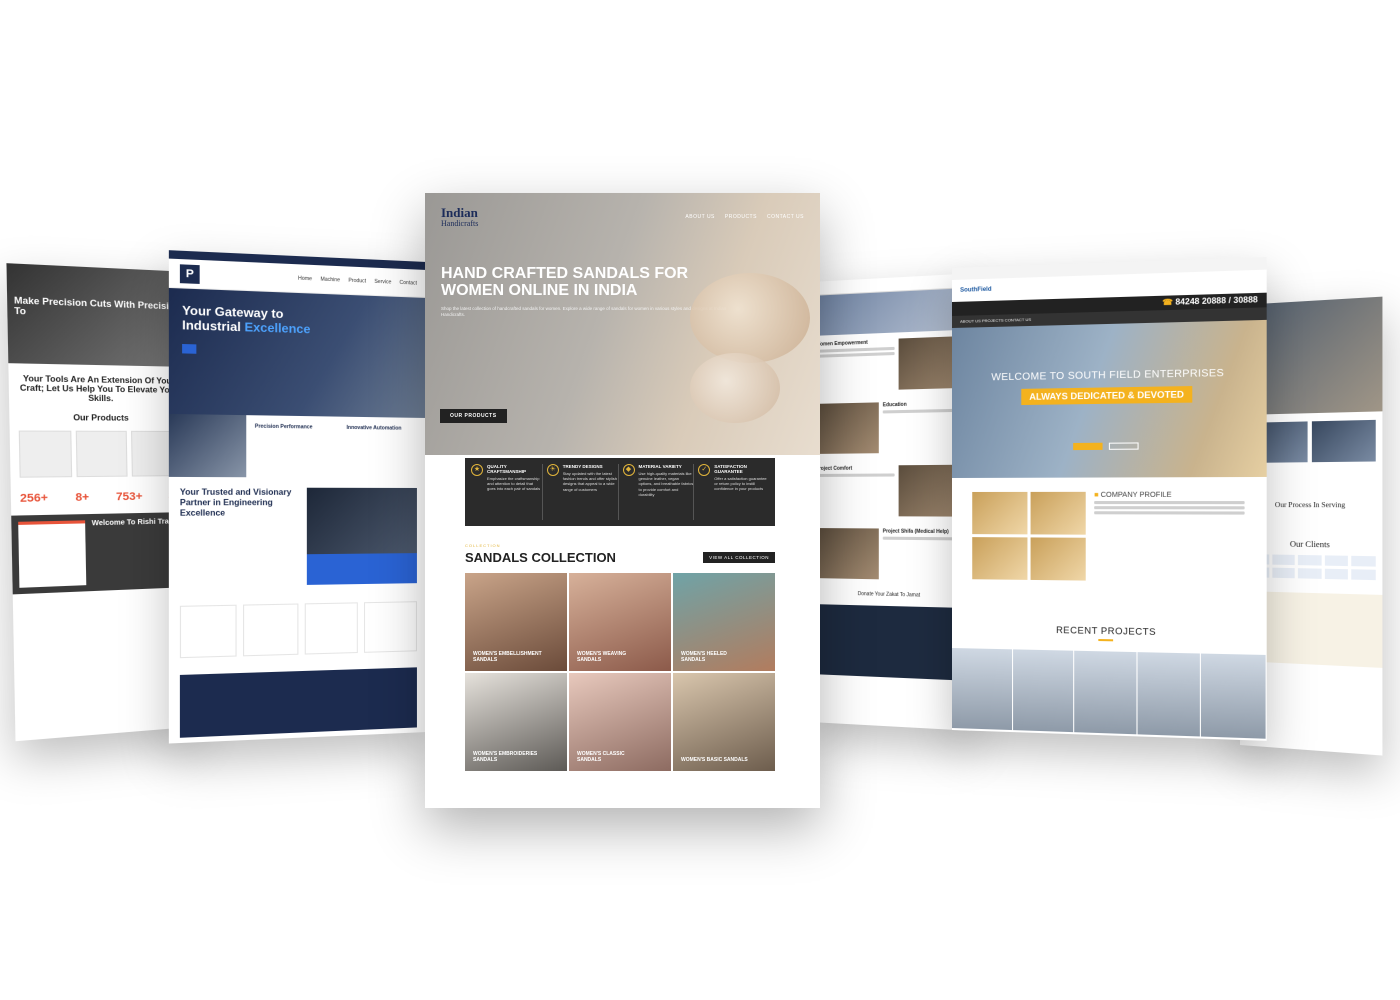  I want to click on hero-badge: ALWAYS DEDICATED & DEVOTED, so click(1107, 396).